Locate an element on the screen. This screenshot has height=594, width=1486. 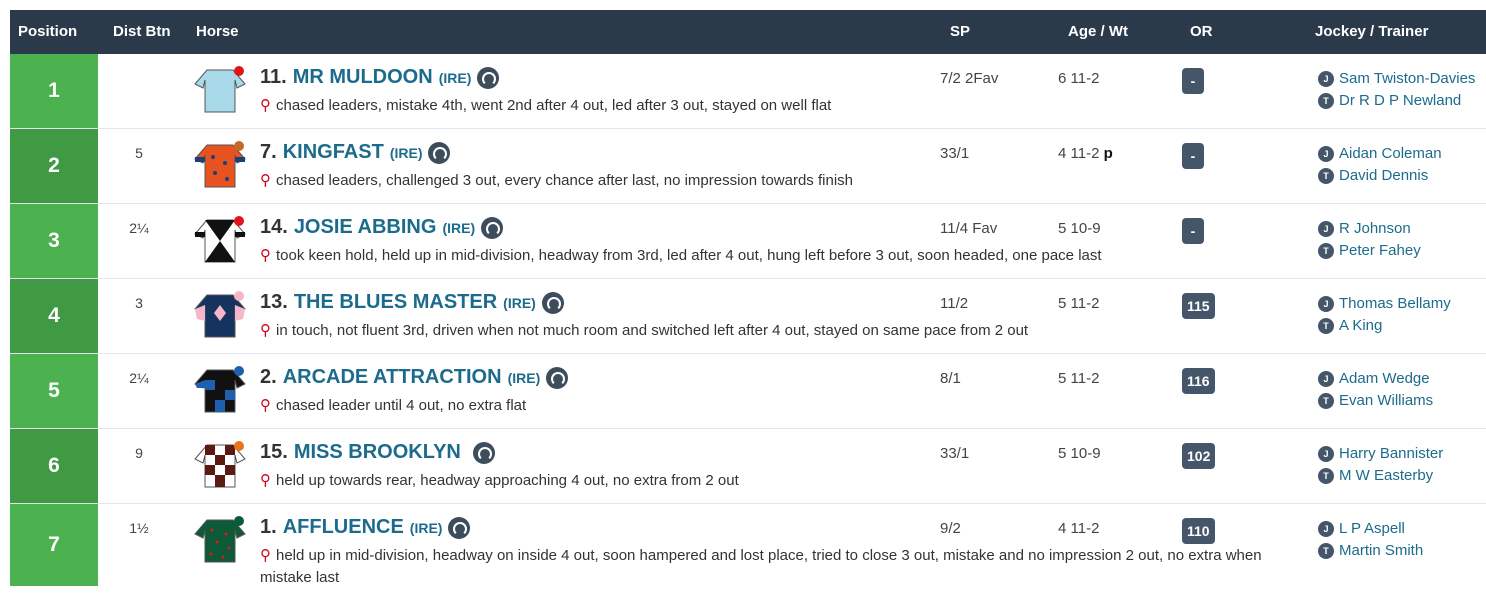
horse-name-link: MR MULDOON is located at coordinates (363, 77).